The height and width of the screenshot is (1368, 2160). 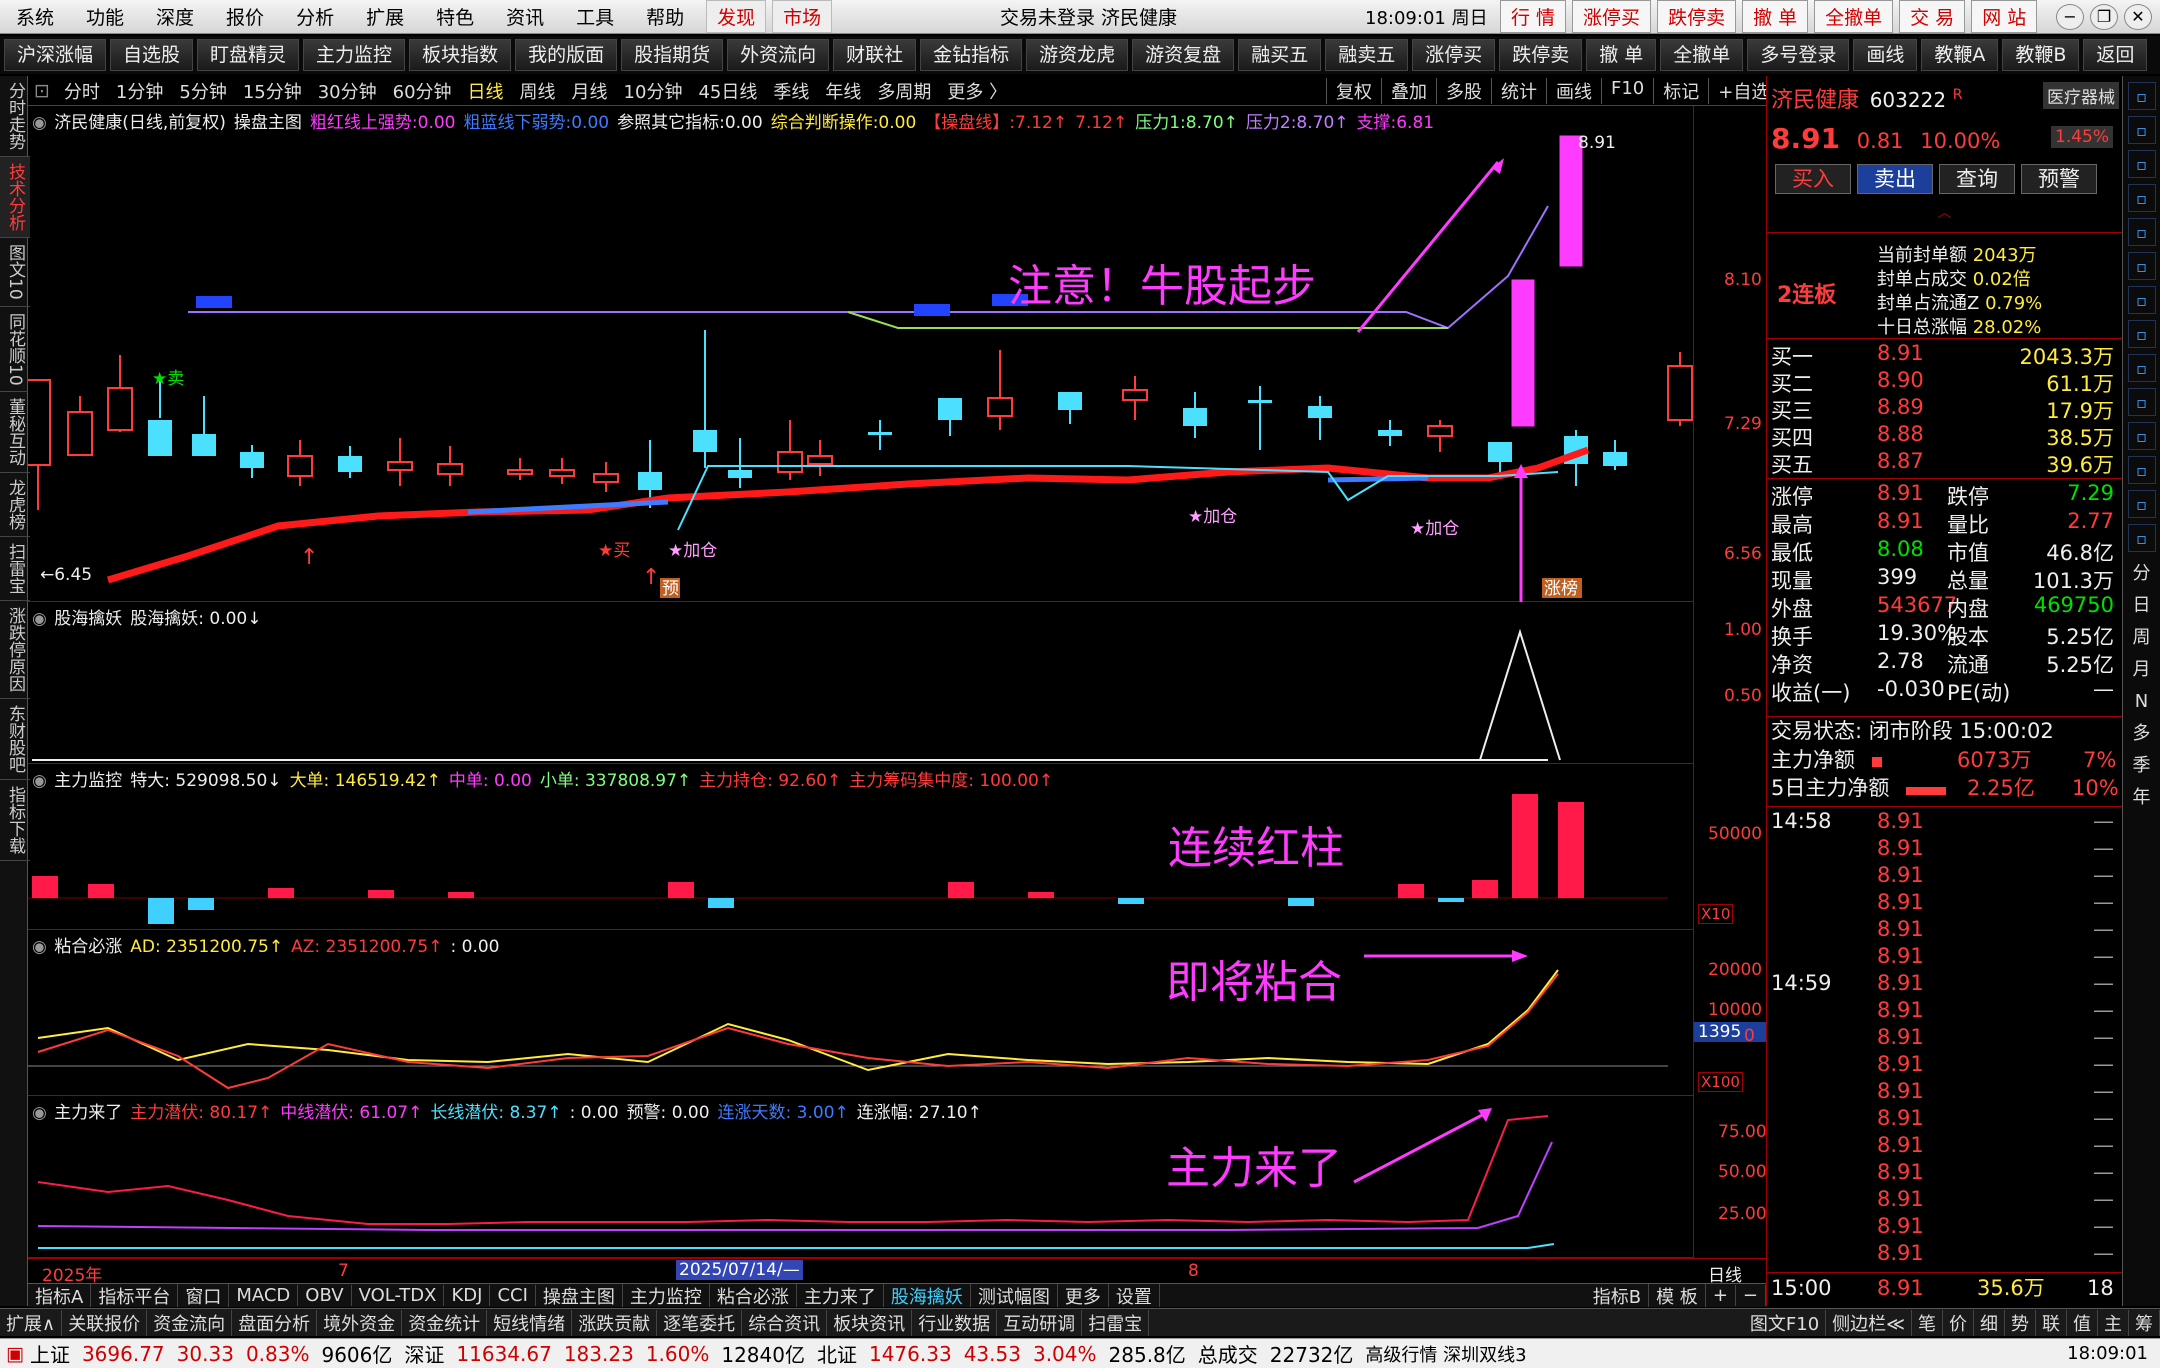 What do you see at coordinates (15, 740) in the screenshot?
I see `side-tab: 东财股吧` at bounding box center [15, 740].